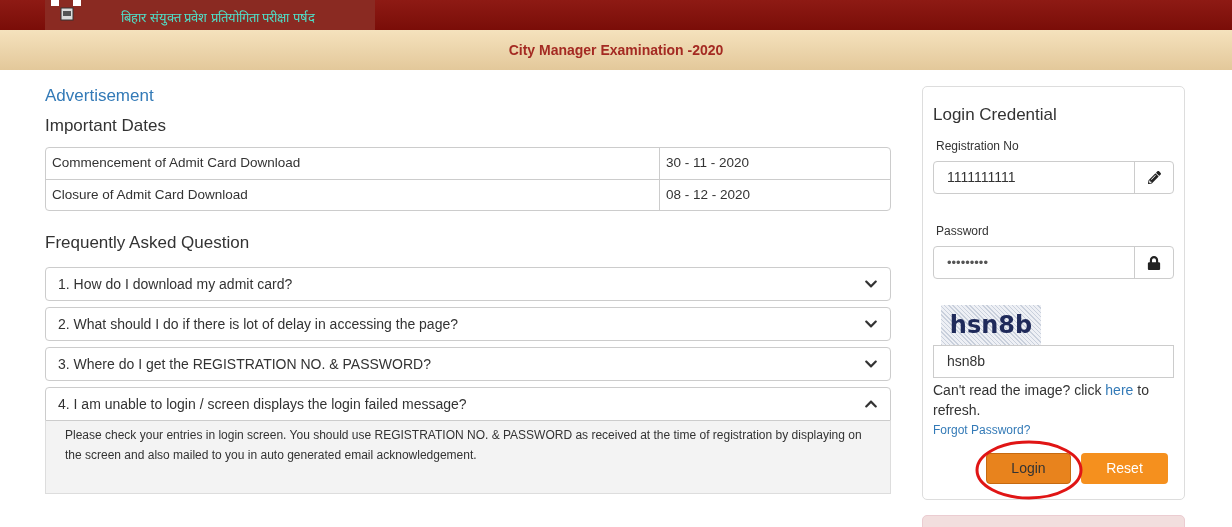 Image resolution: width=1232 pixels, height=527 pixels. What do you see at coordinates (468, 96) in the screenshot?
I see `advertisement-link: Advertisement` at bounding box center [468, 96].